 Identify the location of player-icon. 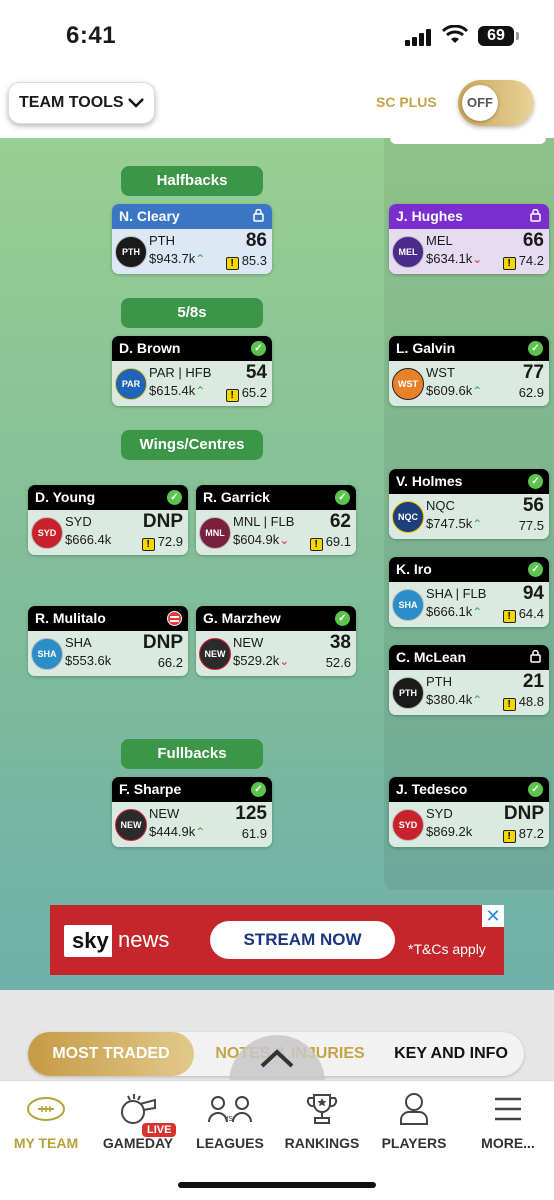
(414, 1109).